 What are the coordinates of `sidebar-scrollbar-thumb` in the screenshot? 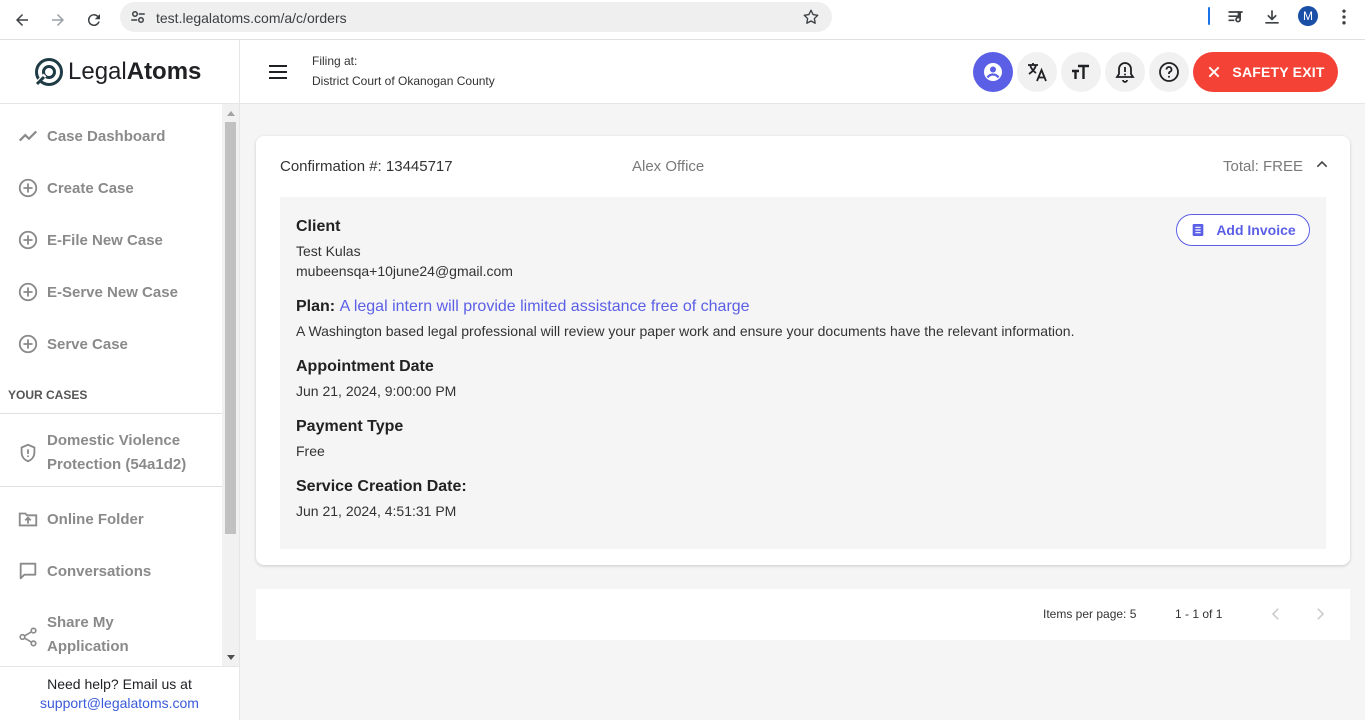 It's located at (230, 328).